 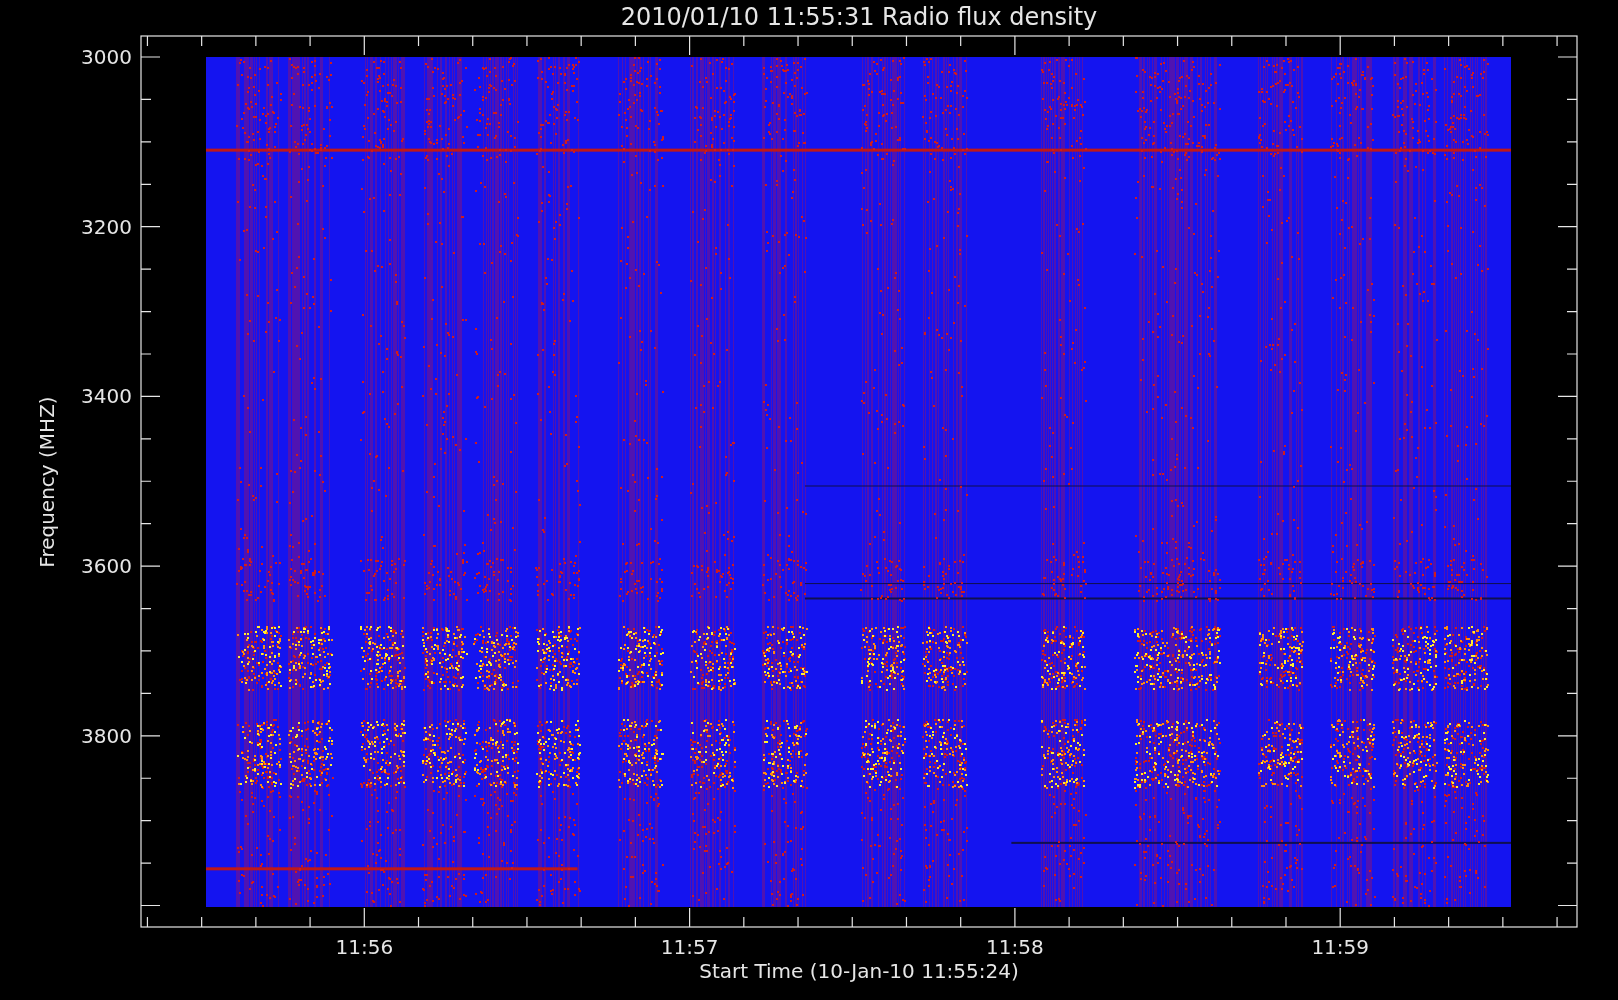 What do you see at coordinates (1340, 947) in the screenshot?
I see `tick-label: 11:59` at bounding box center [1340, 947].